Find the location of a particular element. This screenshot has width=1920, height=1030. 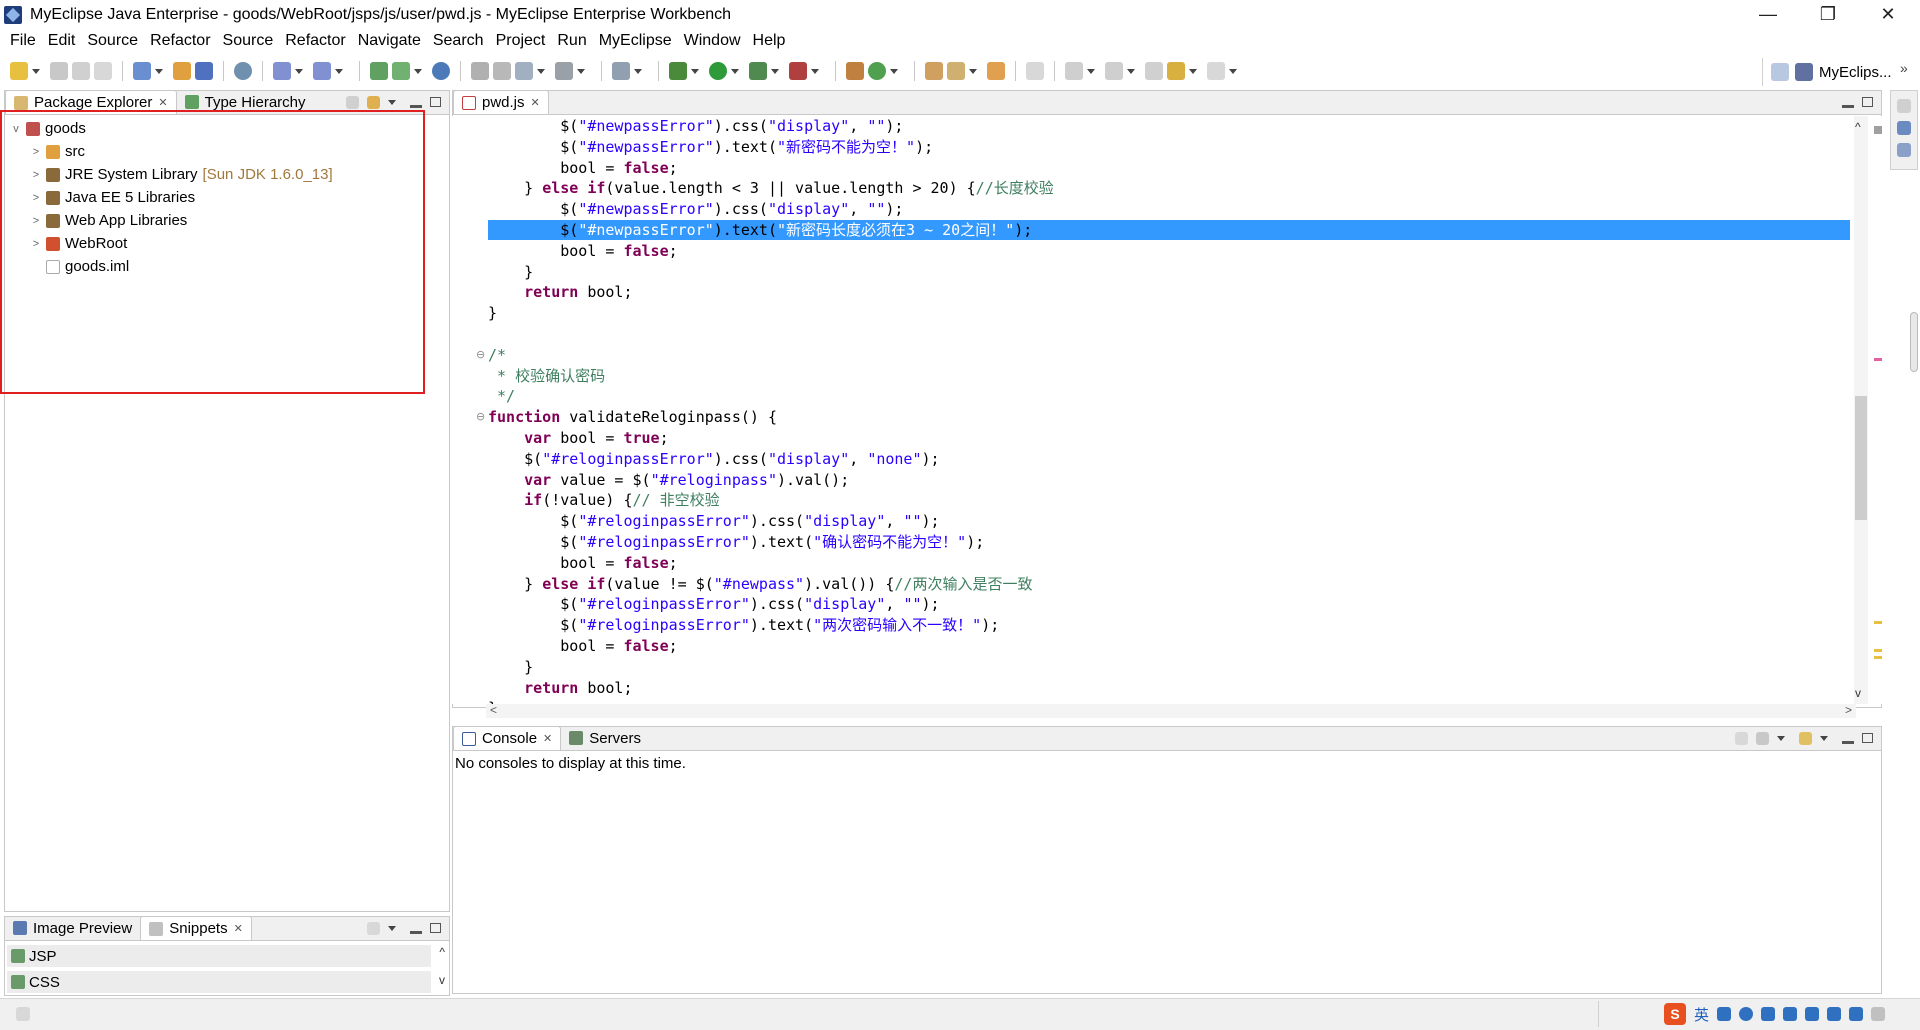

emoji-icon is located at coordinates (1746, 1014).